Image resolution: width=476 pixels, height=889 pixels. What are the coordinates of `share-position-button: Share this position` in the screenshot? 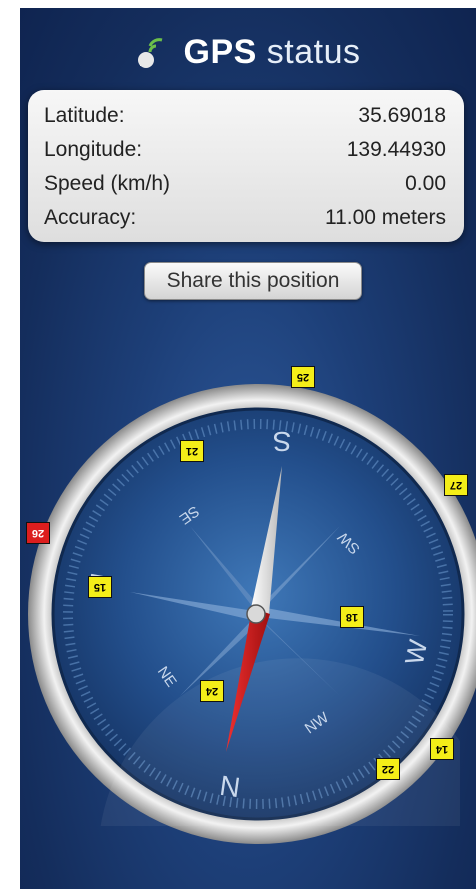 It's located at (253, 281).